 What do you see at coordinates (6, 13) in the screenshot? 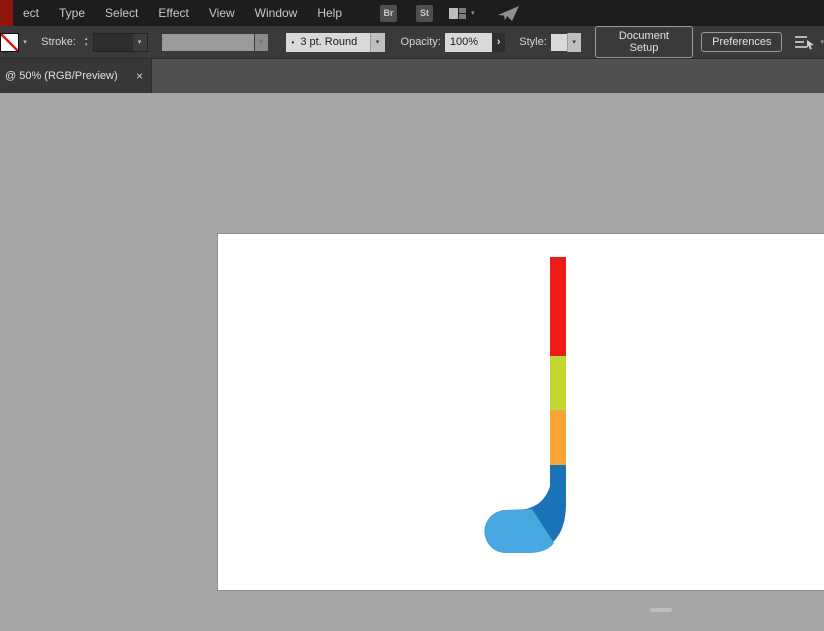
I see `app-accent-block` at bounding box center [6, 13].